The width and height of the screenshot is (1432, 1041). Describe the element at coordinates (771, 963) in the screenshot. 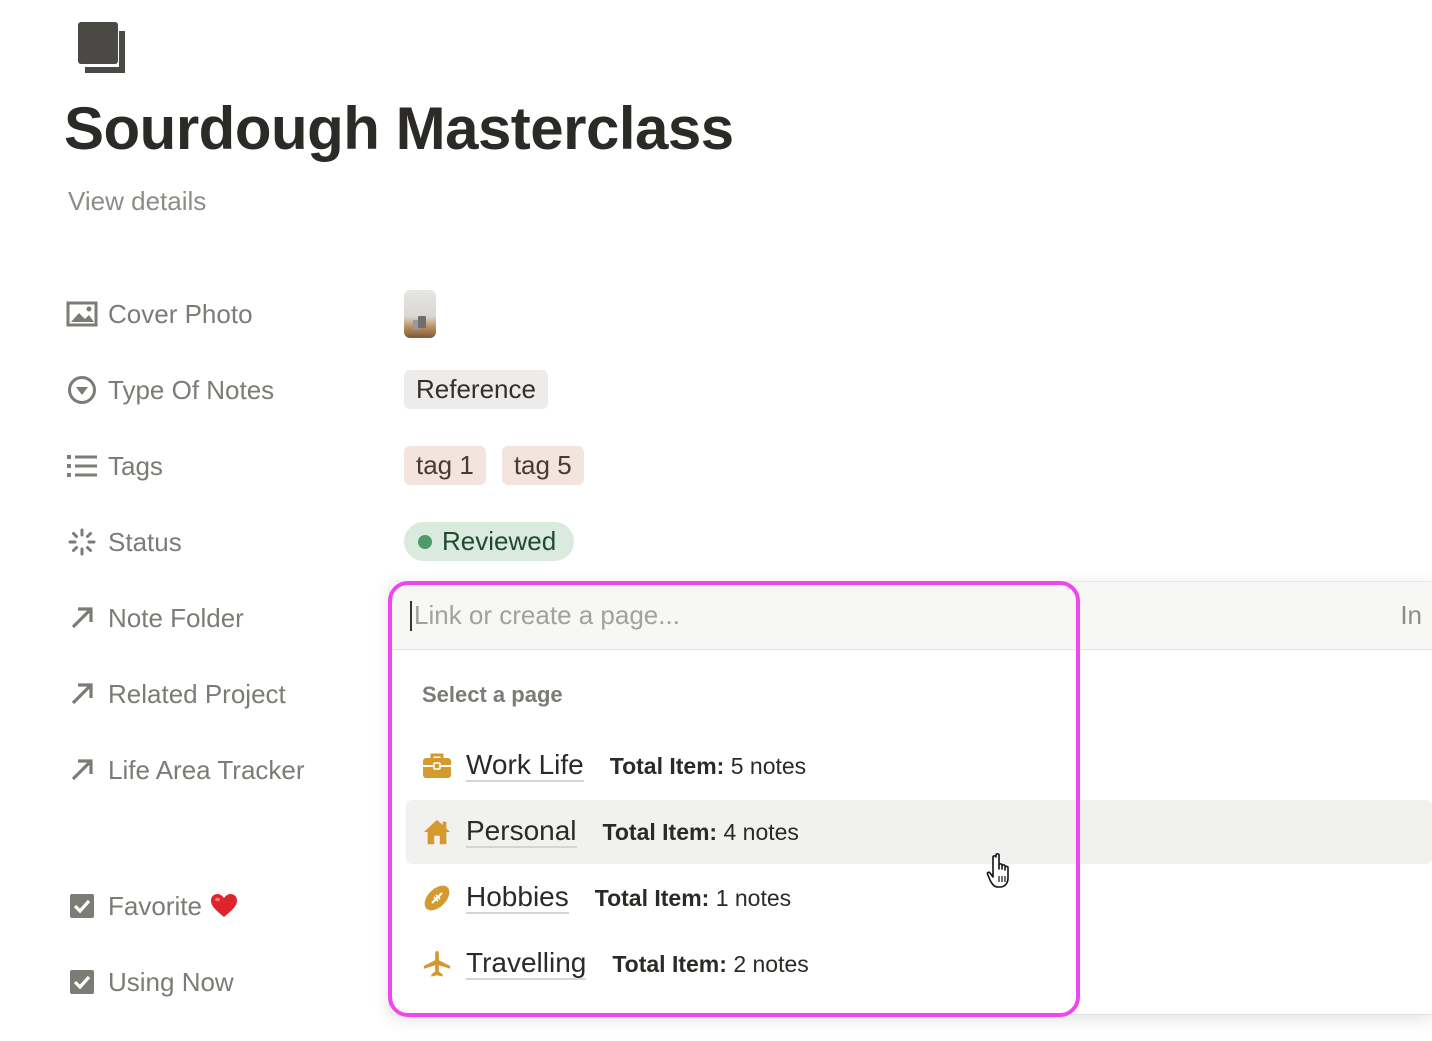

I see `meta-value: 2 notes` at that location.